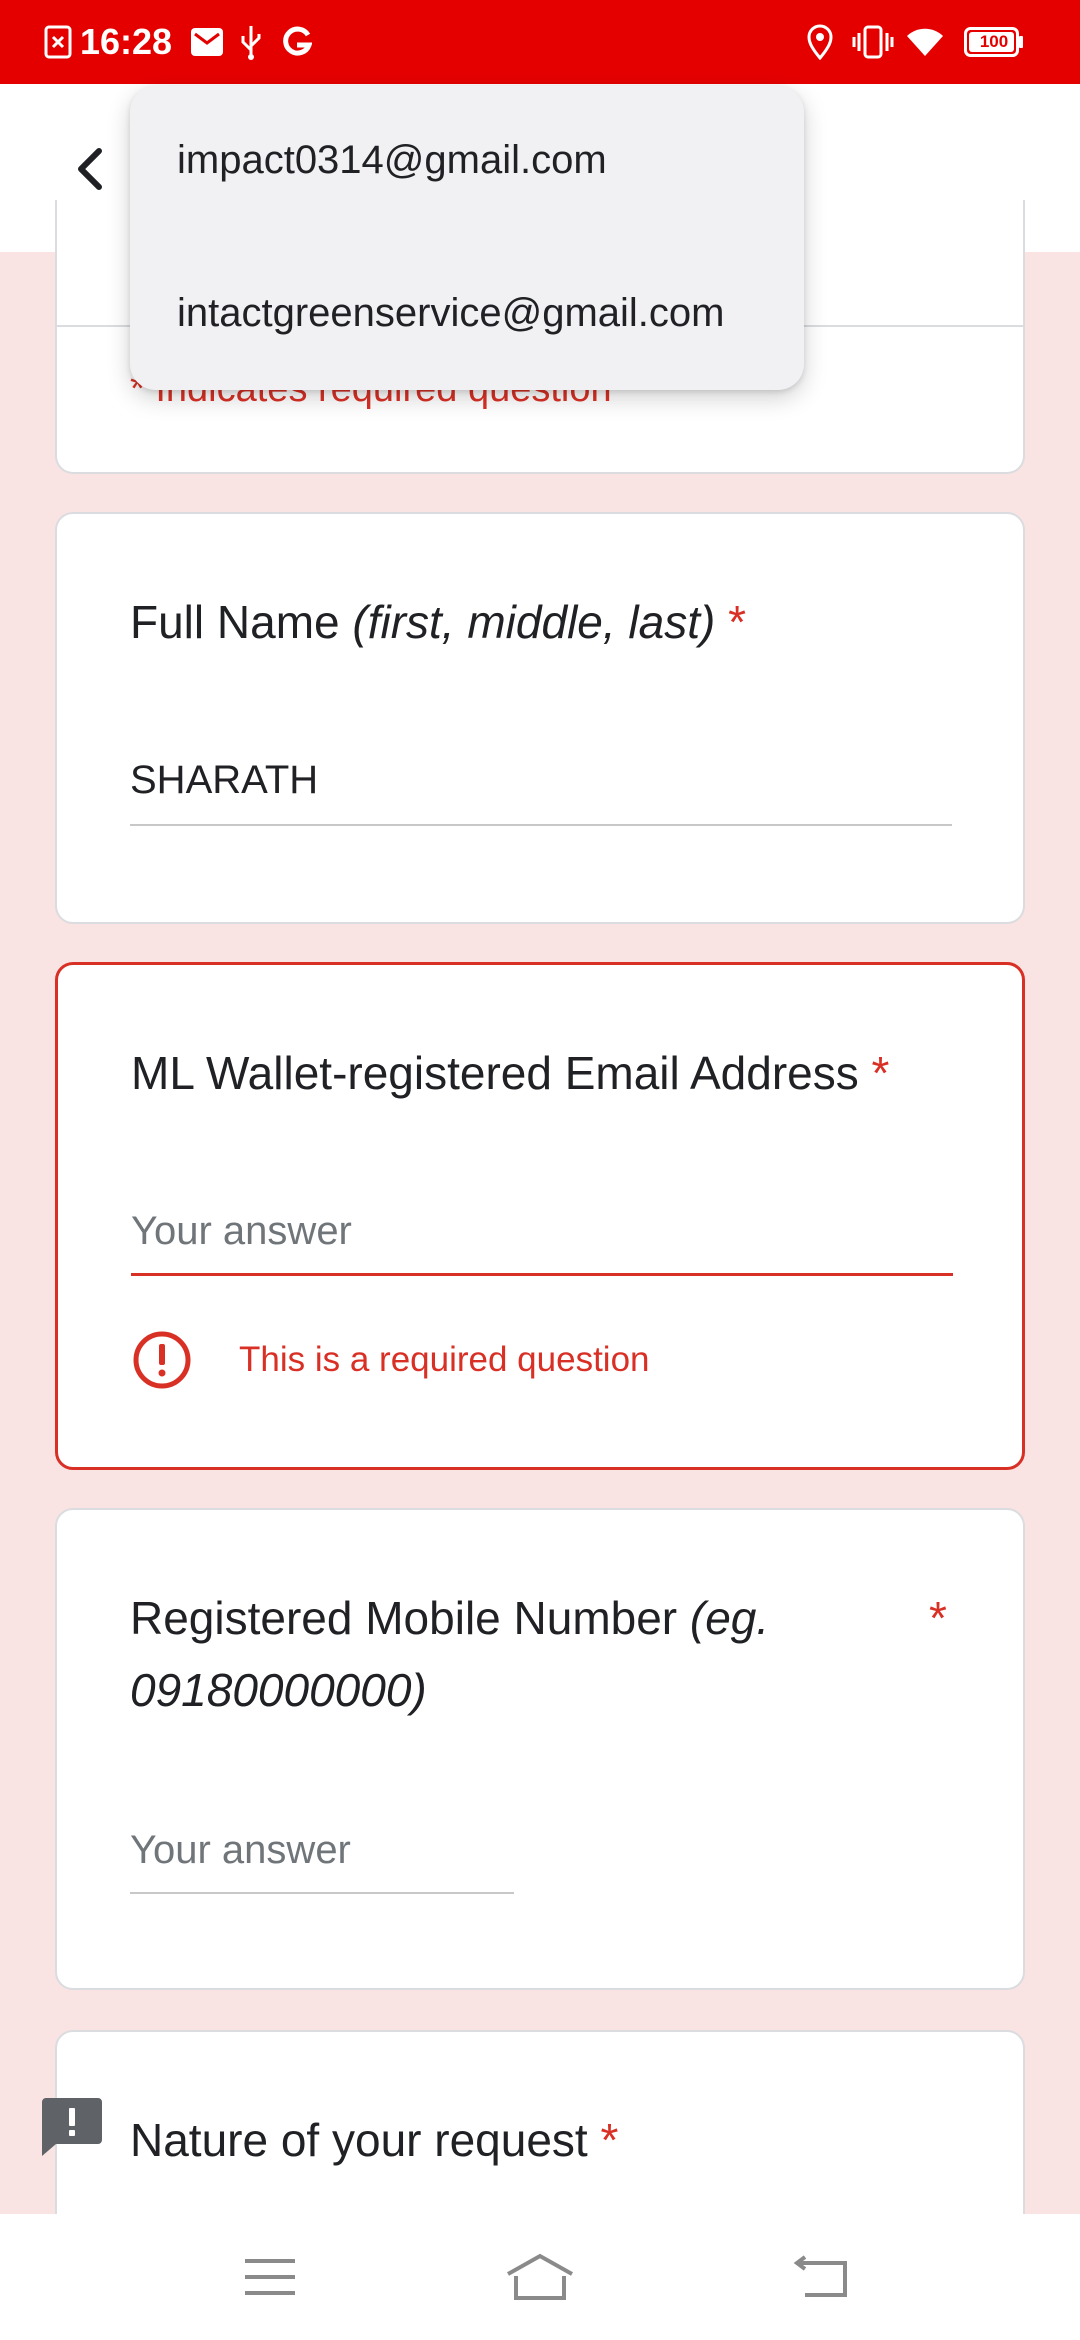 Image resolution: width=1080 pixels, height=2340 pixels. I want to click on question-label: Nature of your request, so click(365, 2140).